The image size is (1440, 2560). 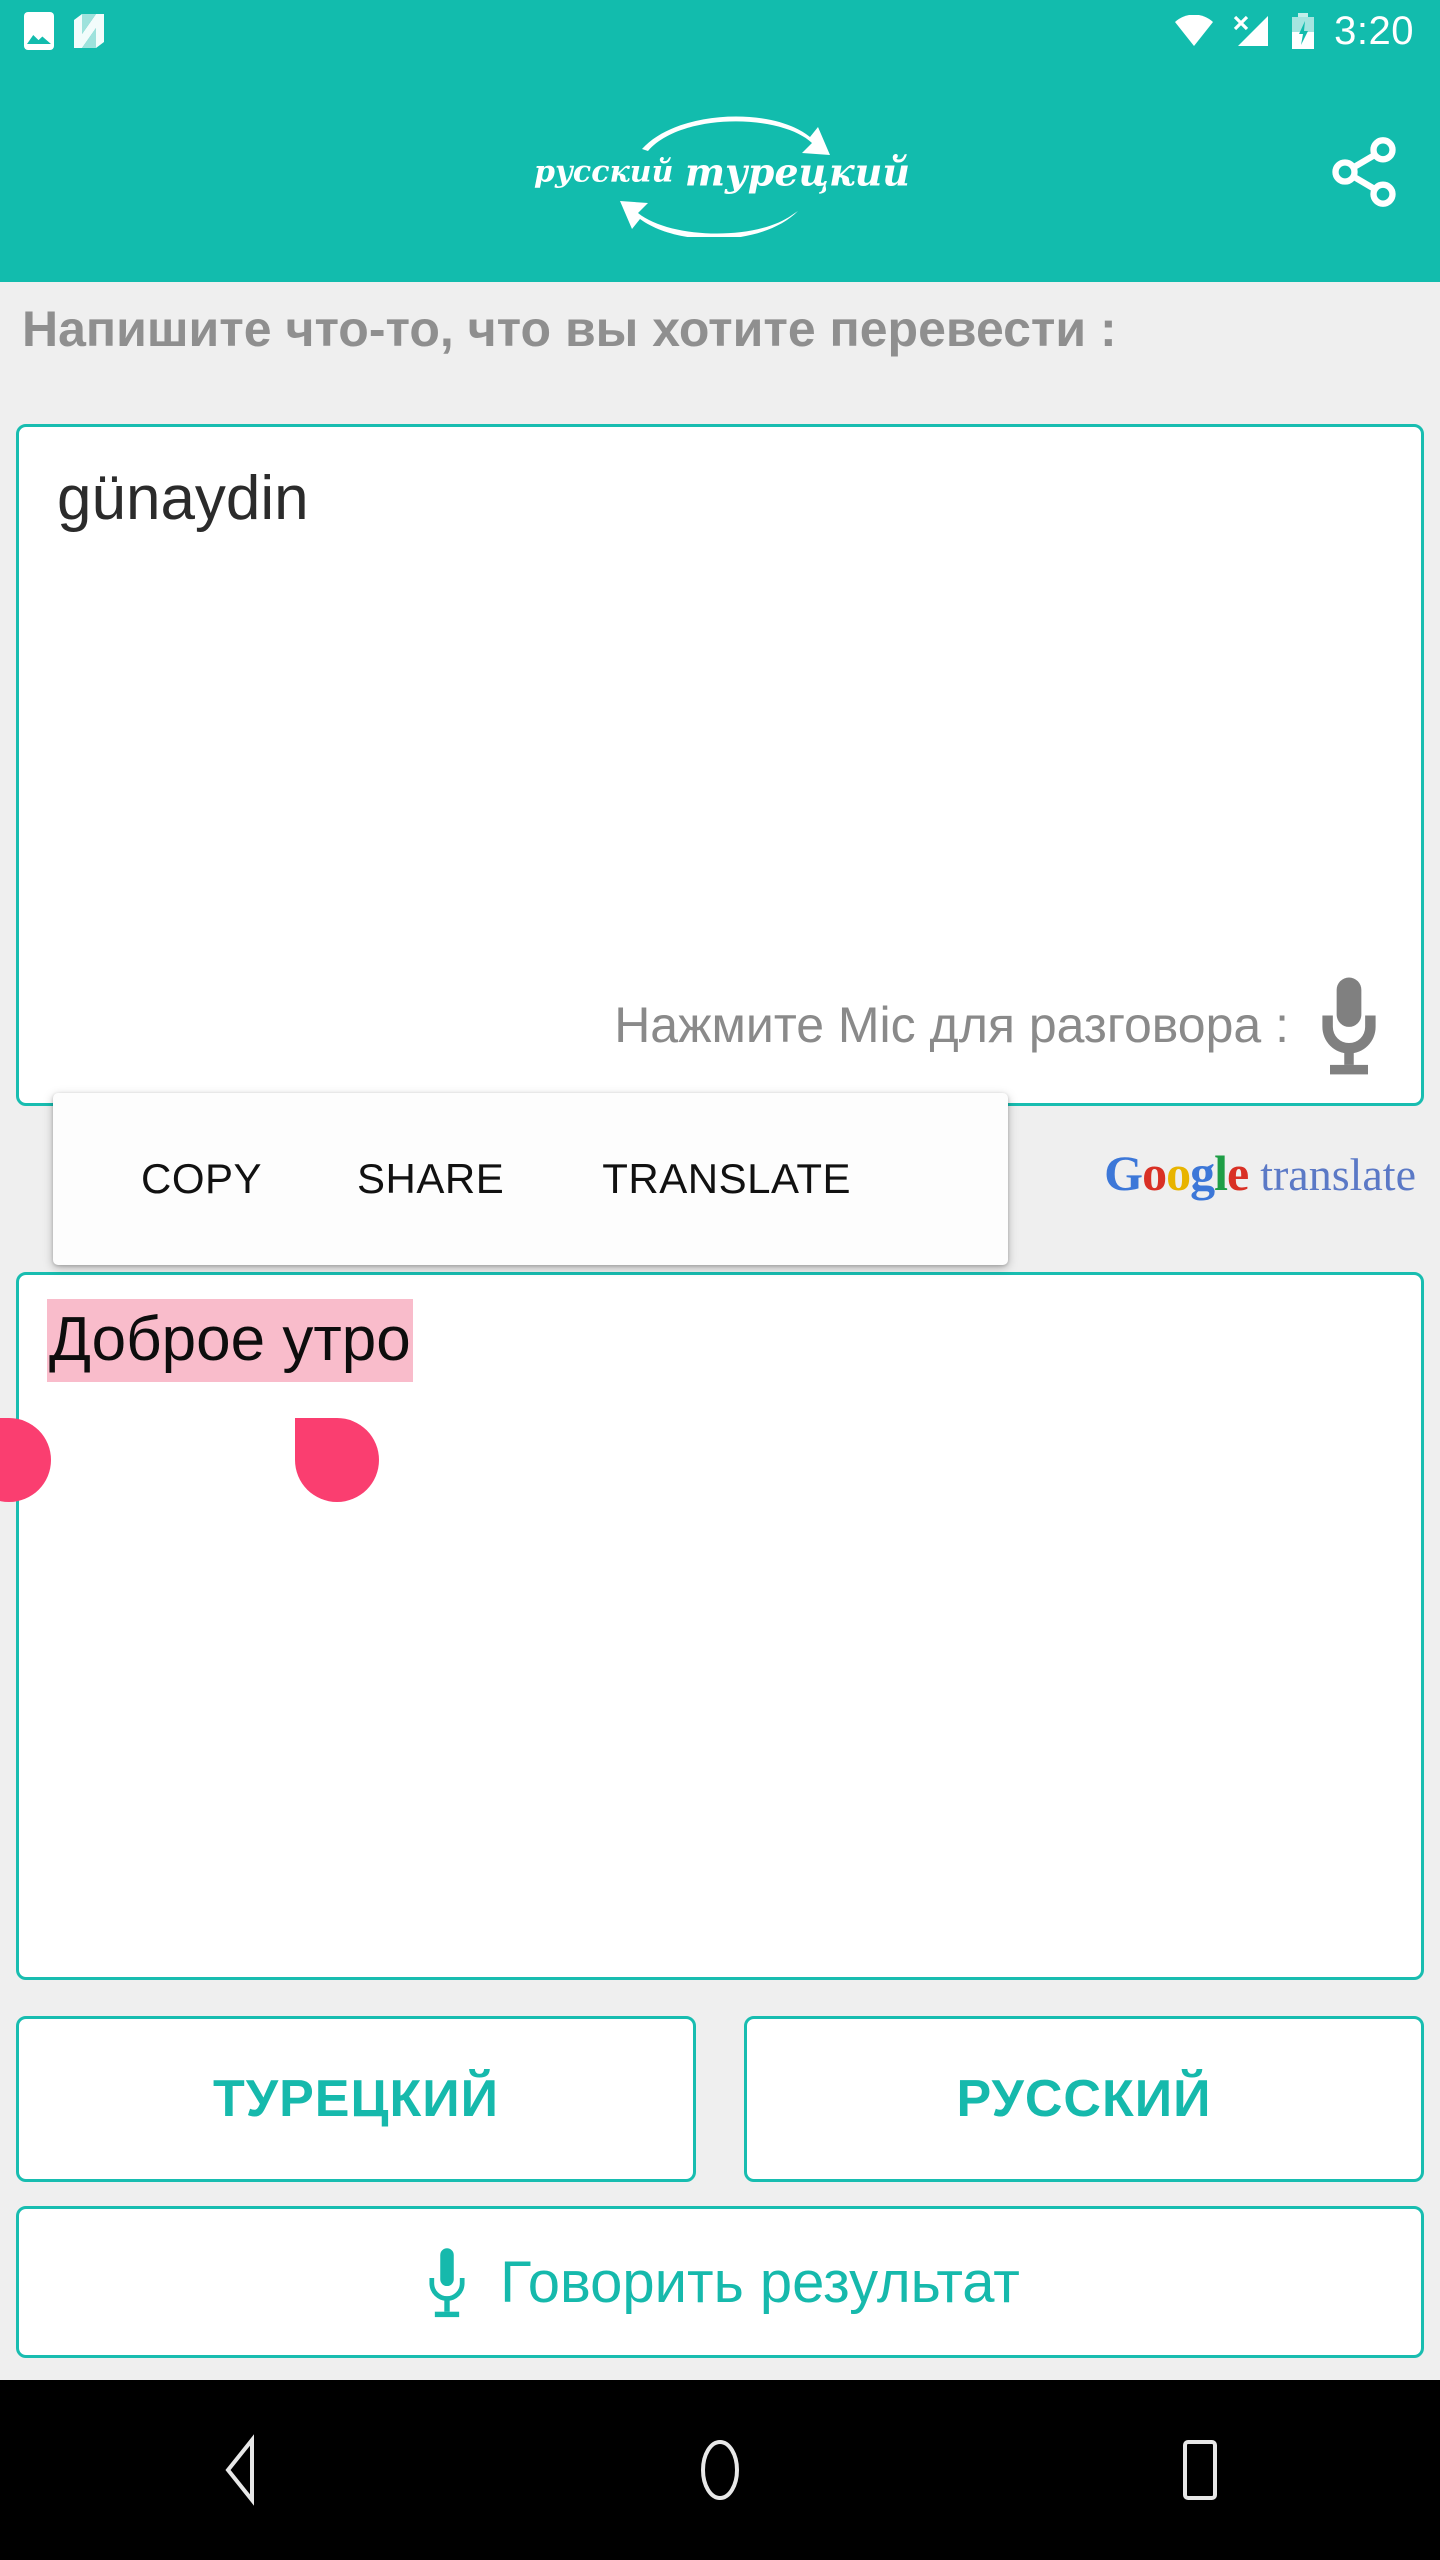 What do you see at coordinates (720, 31) in the screenshot?
I see `status-bar: 3:20` at bounding box center [720, 31].